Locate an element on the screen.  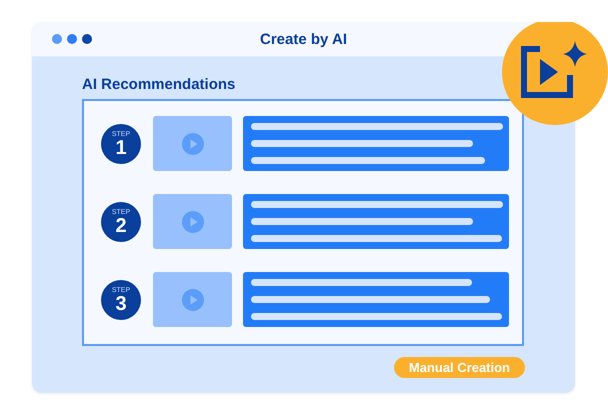
window-controls-icon is located at coordinates (72, 39).